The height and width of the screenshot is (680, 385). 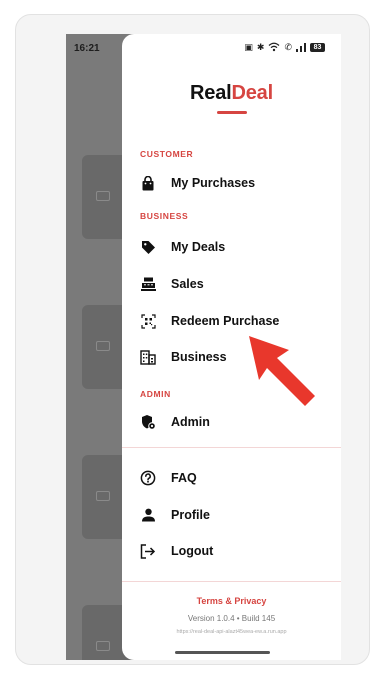 What do you see at coordinates (190, 515) in the screenshot?
I see `menu-label: Profile` at bounding box center [190, 515].